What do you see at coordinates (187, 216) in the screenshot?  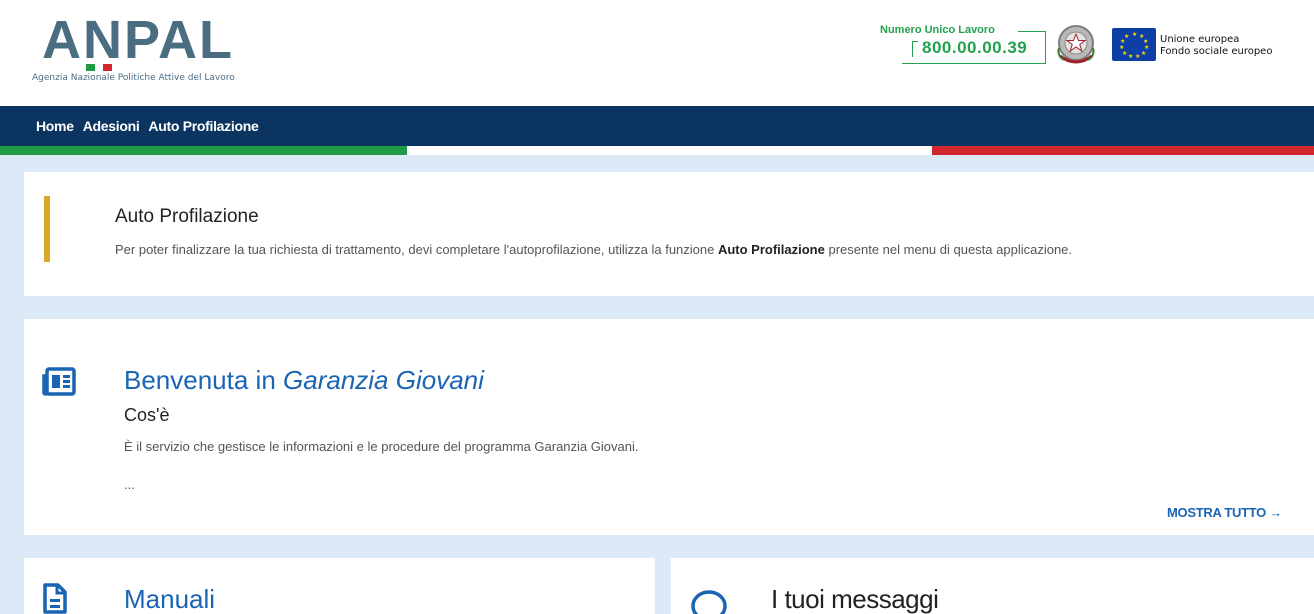 I see `alert-title: Auto Profilazione` at bounding box center [187, 216].